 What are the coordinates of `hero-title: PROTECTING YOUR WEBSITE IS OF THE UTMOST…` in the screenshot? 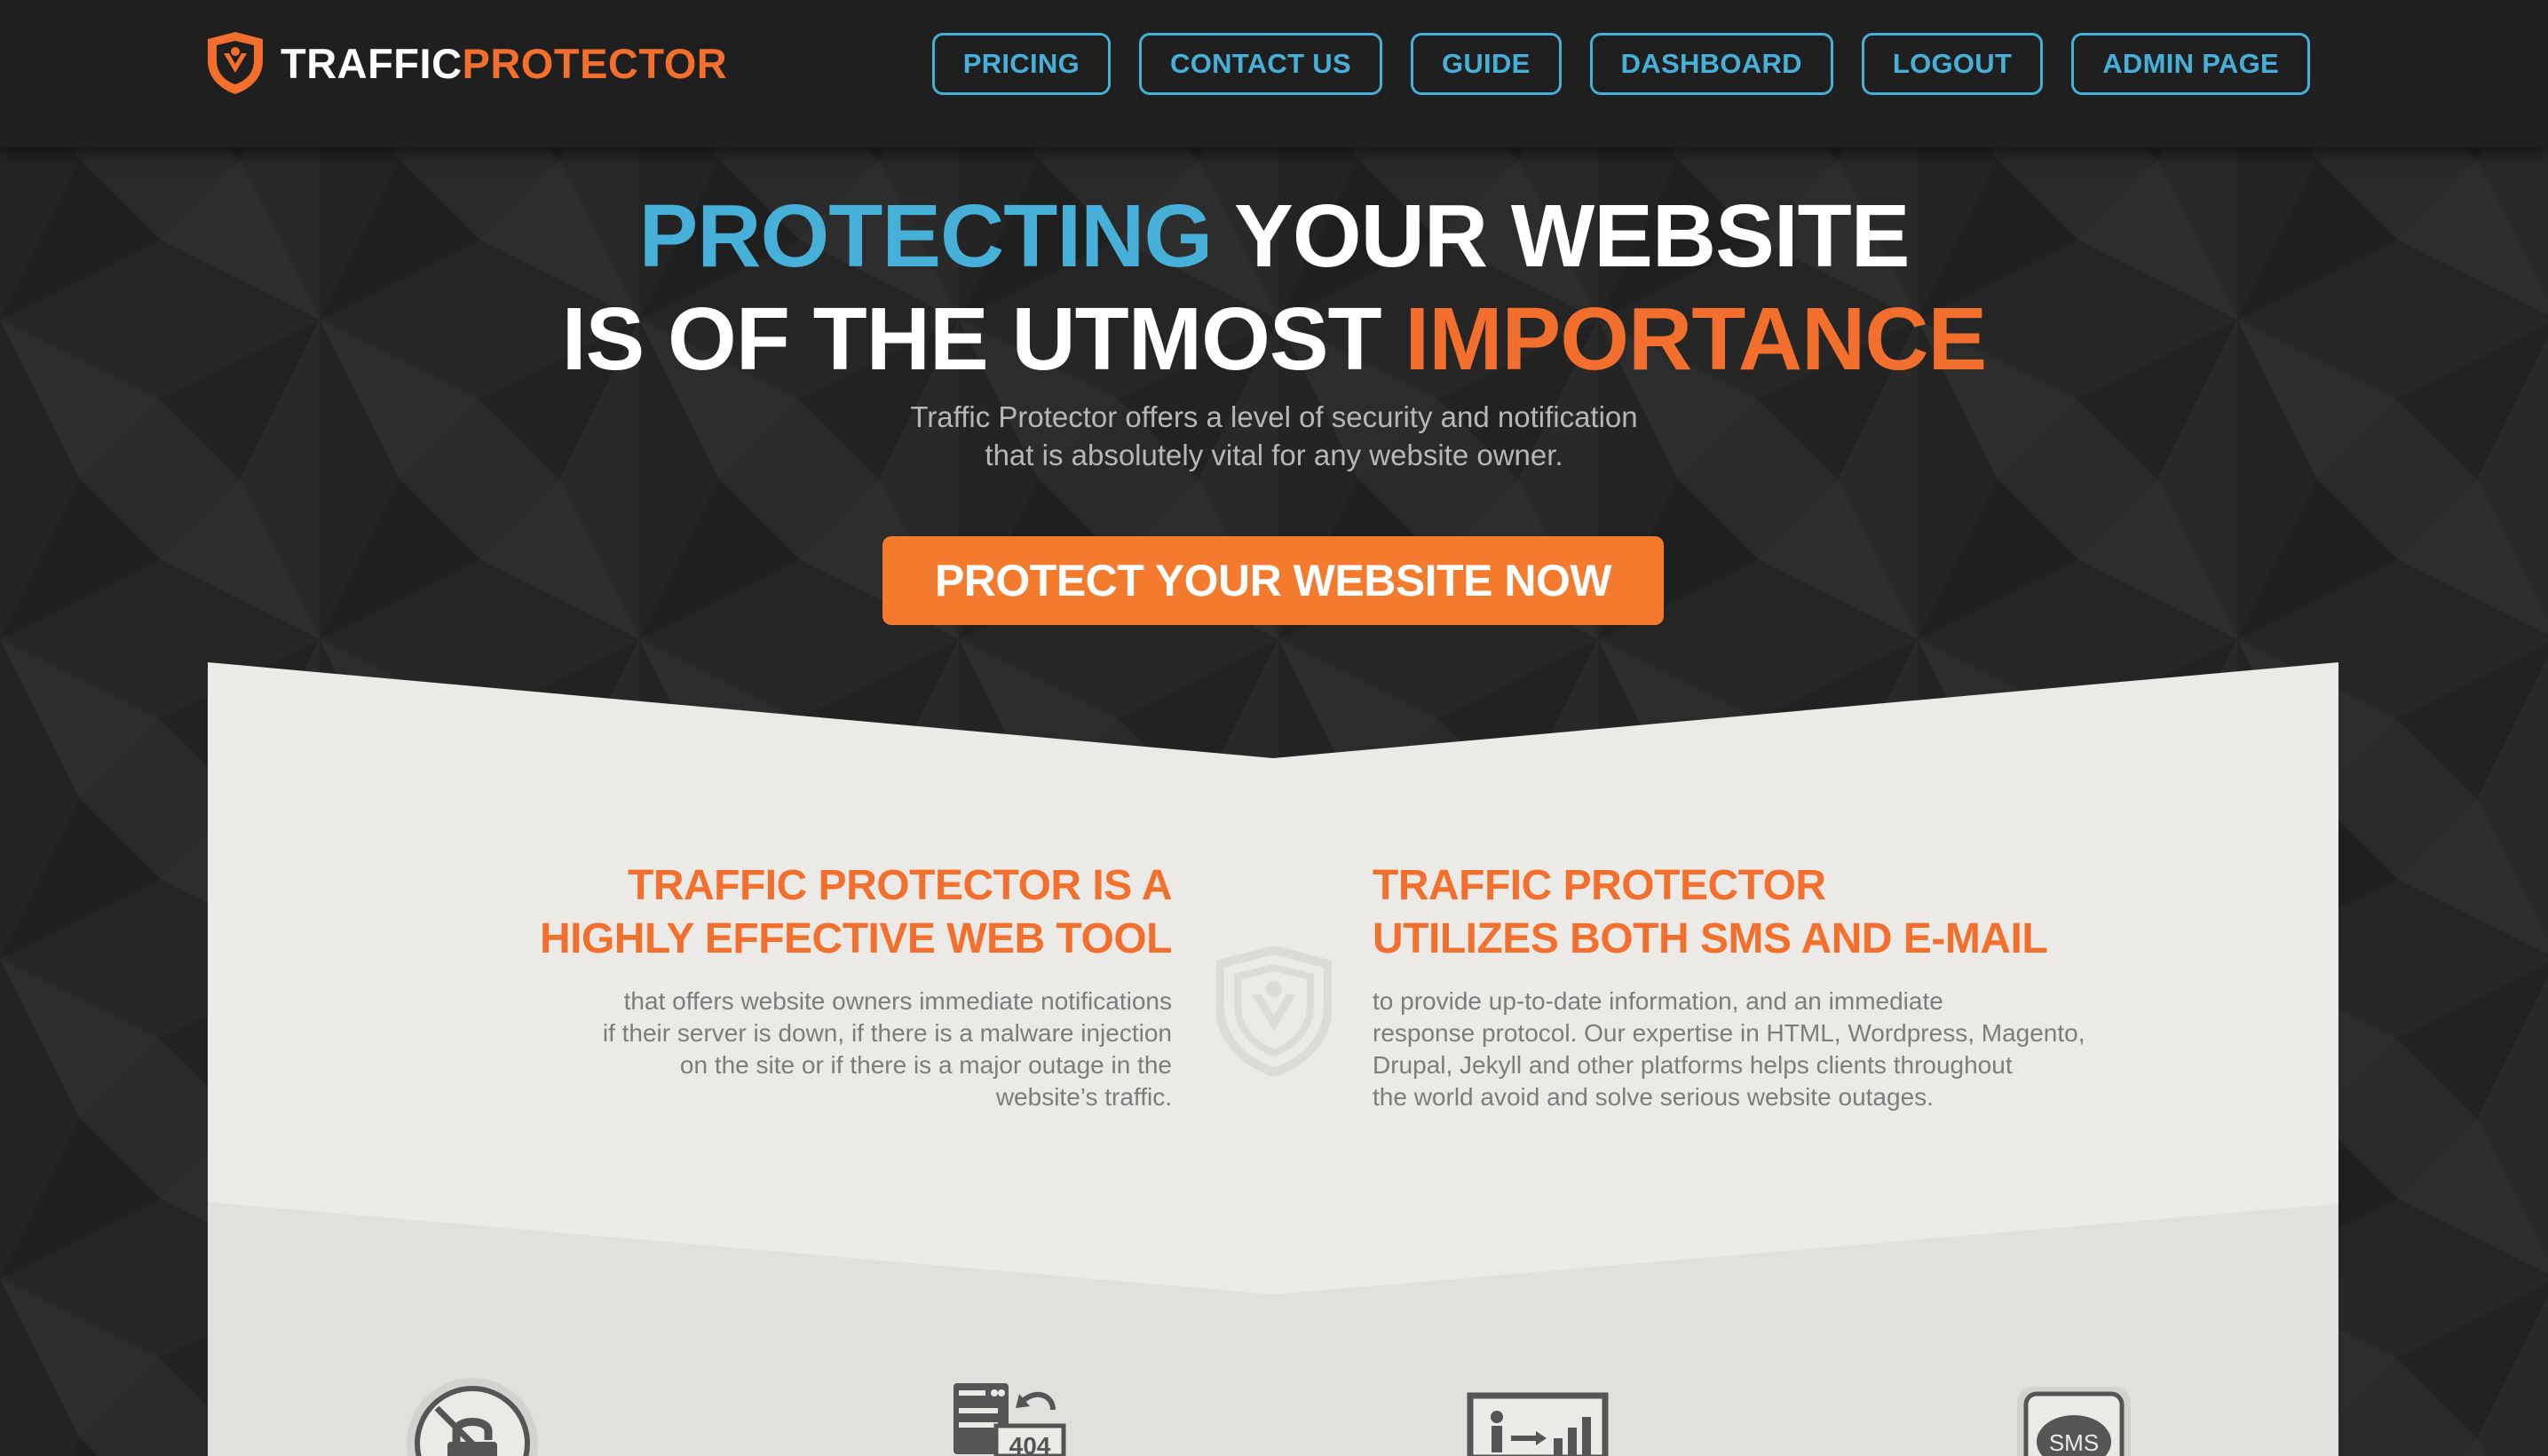 It's located at (1274, 288).